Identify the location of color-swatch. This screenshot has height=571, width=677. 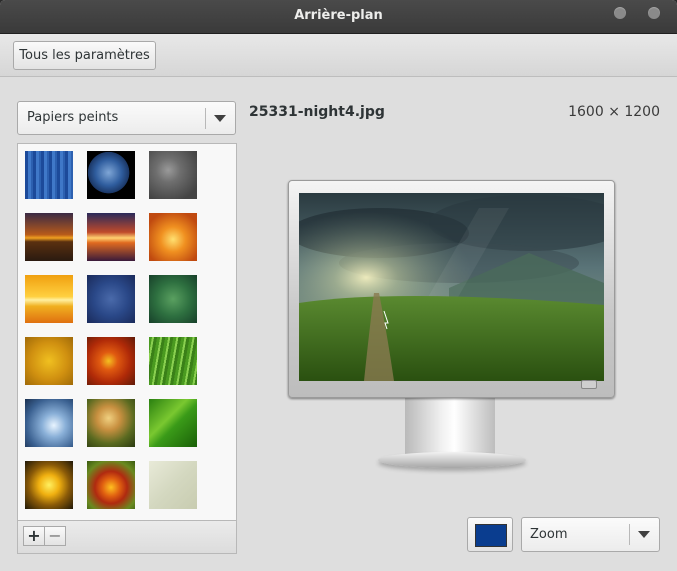
(491, 535).